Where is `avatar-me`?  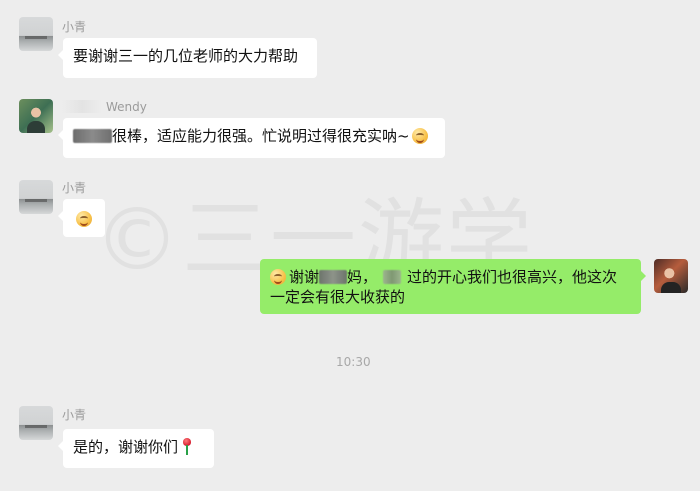 avatar-me is located at coordinates (671, 276).